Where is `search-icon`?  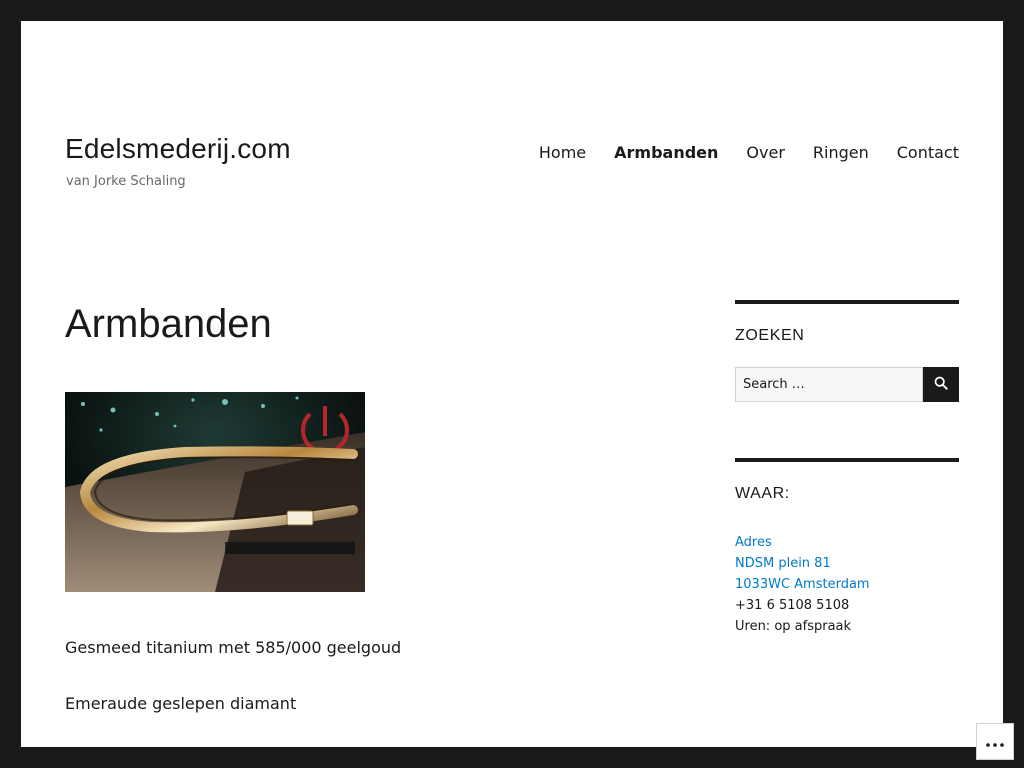 search-icon is located at coordinates (941, 384).